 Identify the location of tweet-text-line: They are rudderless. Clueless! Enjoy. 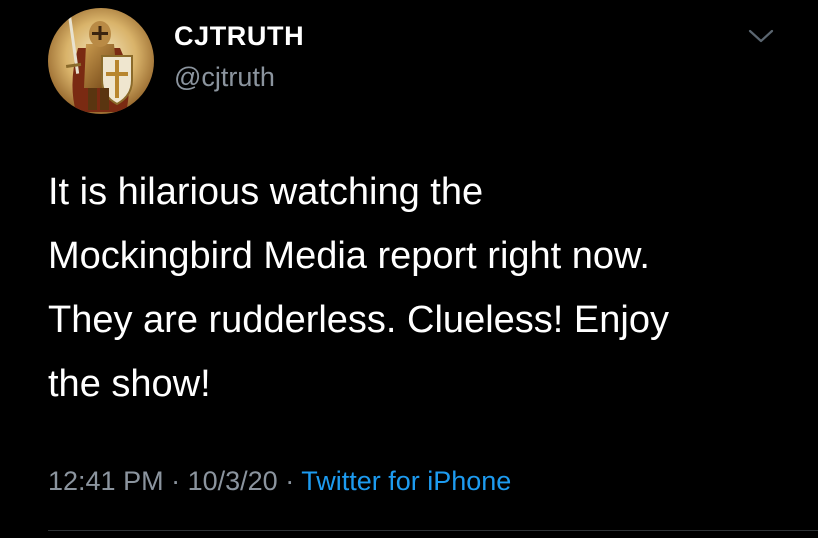
(358, 320).